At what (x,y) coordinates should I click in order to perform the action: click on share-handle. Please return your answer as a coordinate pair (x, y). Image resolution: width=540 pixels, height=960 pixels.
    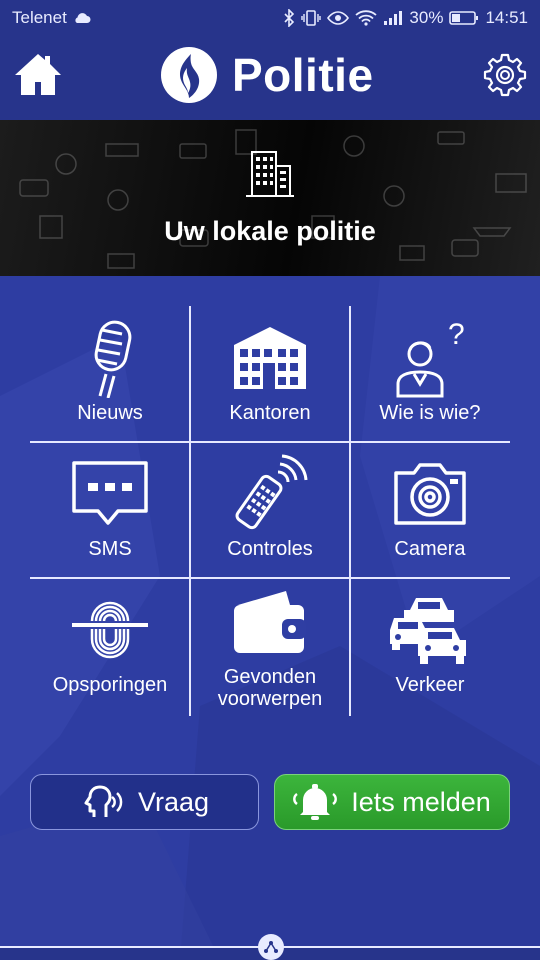
    Looking at the image, I should click on (271, 947).